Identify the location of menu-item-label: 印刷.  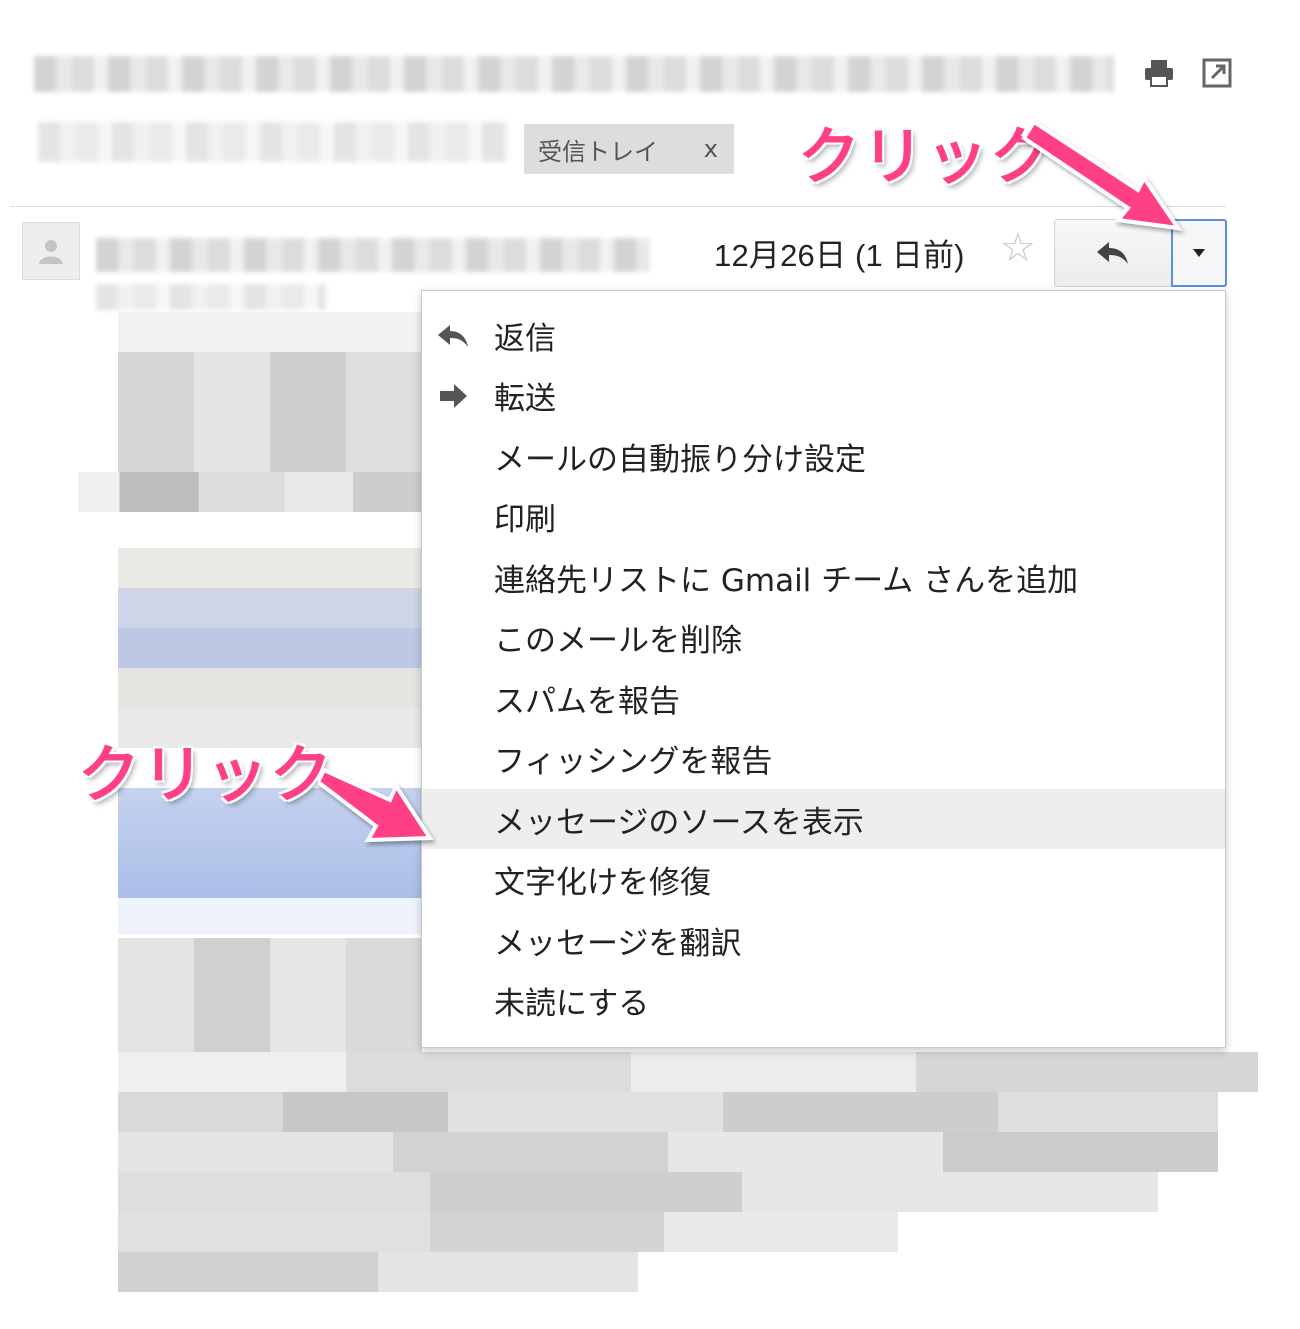
(525, 519).